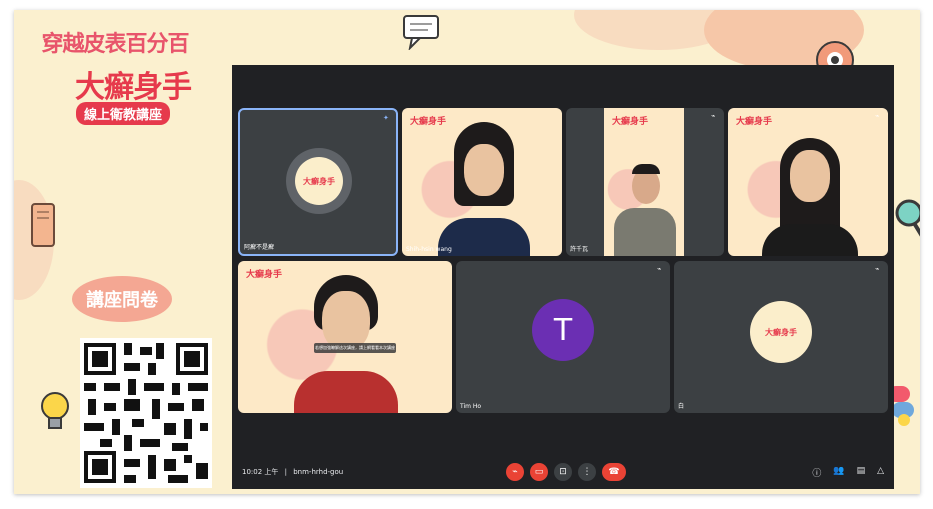  I want to click on speech-bubble-icon, so click(421, 32).